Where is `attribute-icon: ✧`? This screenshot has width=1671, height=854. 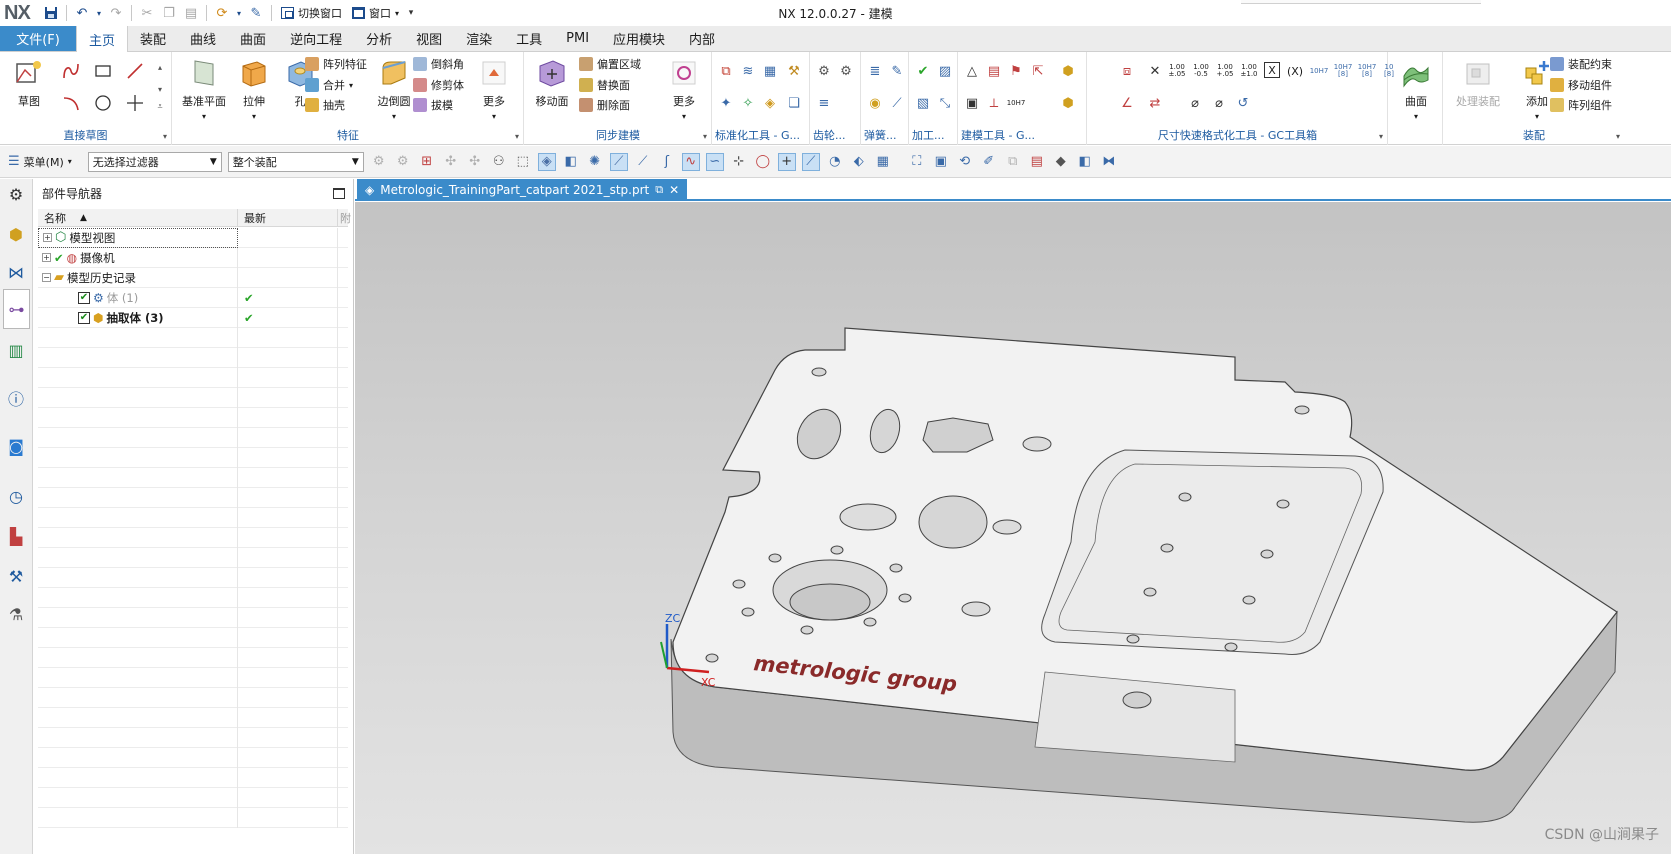
attribute-icon: ✧ is located at coordinates (748, 103).